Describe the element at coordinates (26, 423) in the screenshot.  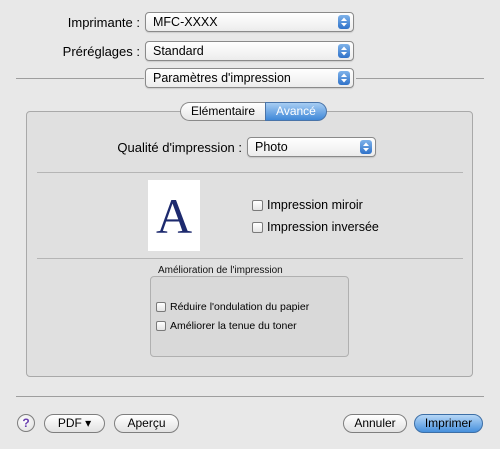
I see `help-button: ?` at that location.